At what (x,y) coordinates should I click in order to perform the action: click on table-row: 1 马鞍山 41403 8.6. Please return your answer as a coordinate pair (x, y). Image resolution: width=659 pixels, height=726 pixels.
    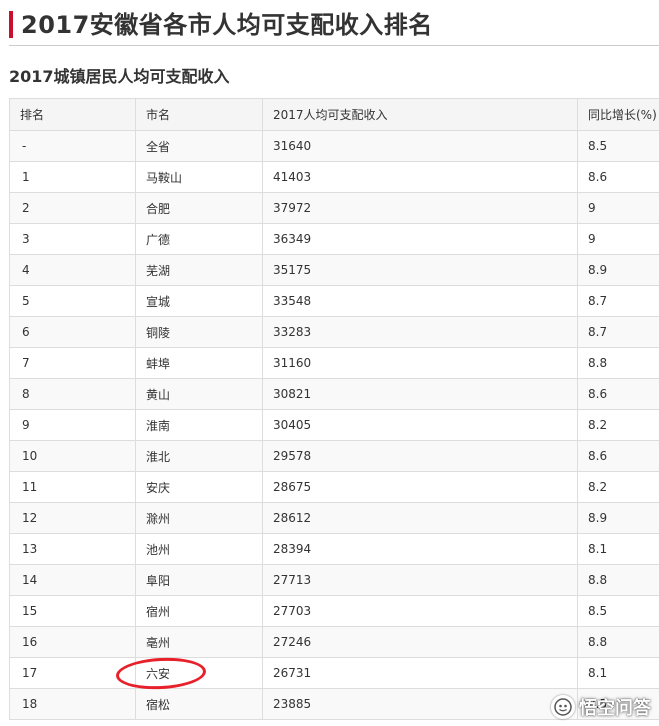
    Looking at the image, I should click on (334, 177).